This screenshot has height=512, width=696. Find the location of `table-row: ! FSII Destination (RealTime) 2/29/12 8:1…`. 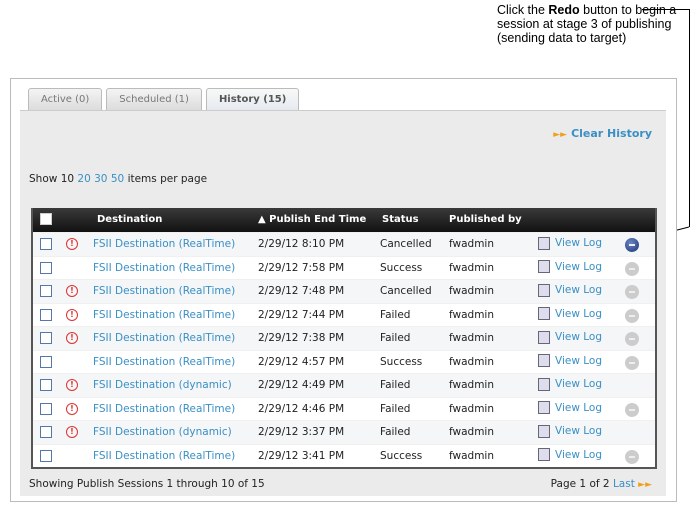

table-row: ! FSII Destination (RealTime) 2/29/12 8:1… is located at coordinates (344, 244).